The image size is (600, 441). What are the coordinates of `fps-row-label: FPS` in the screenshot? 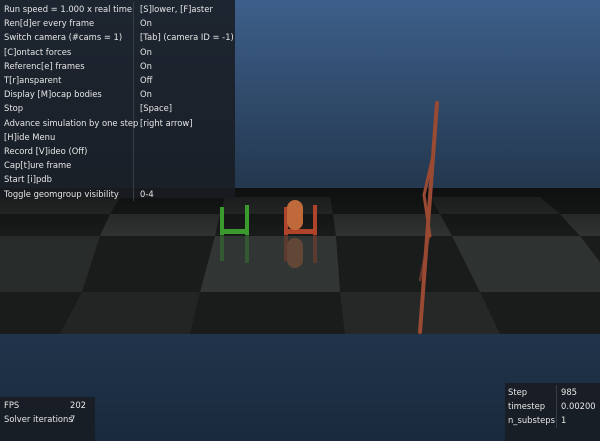 It's located at (12, 405).